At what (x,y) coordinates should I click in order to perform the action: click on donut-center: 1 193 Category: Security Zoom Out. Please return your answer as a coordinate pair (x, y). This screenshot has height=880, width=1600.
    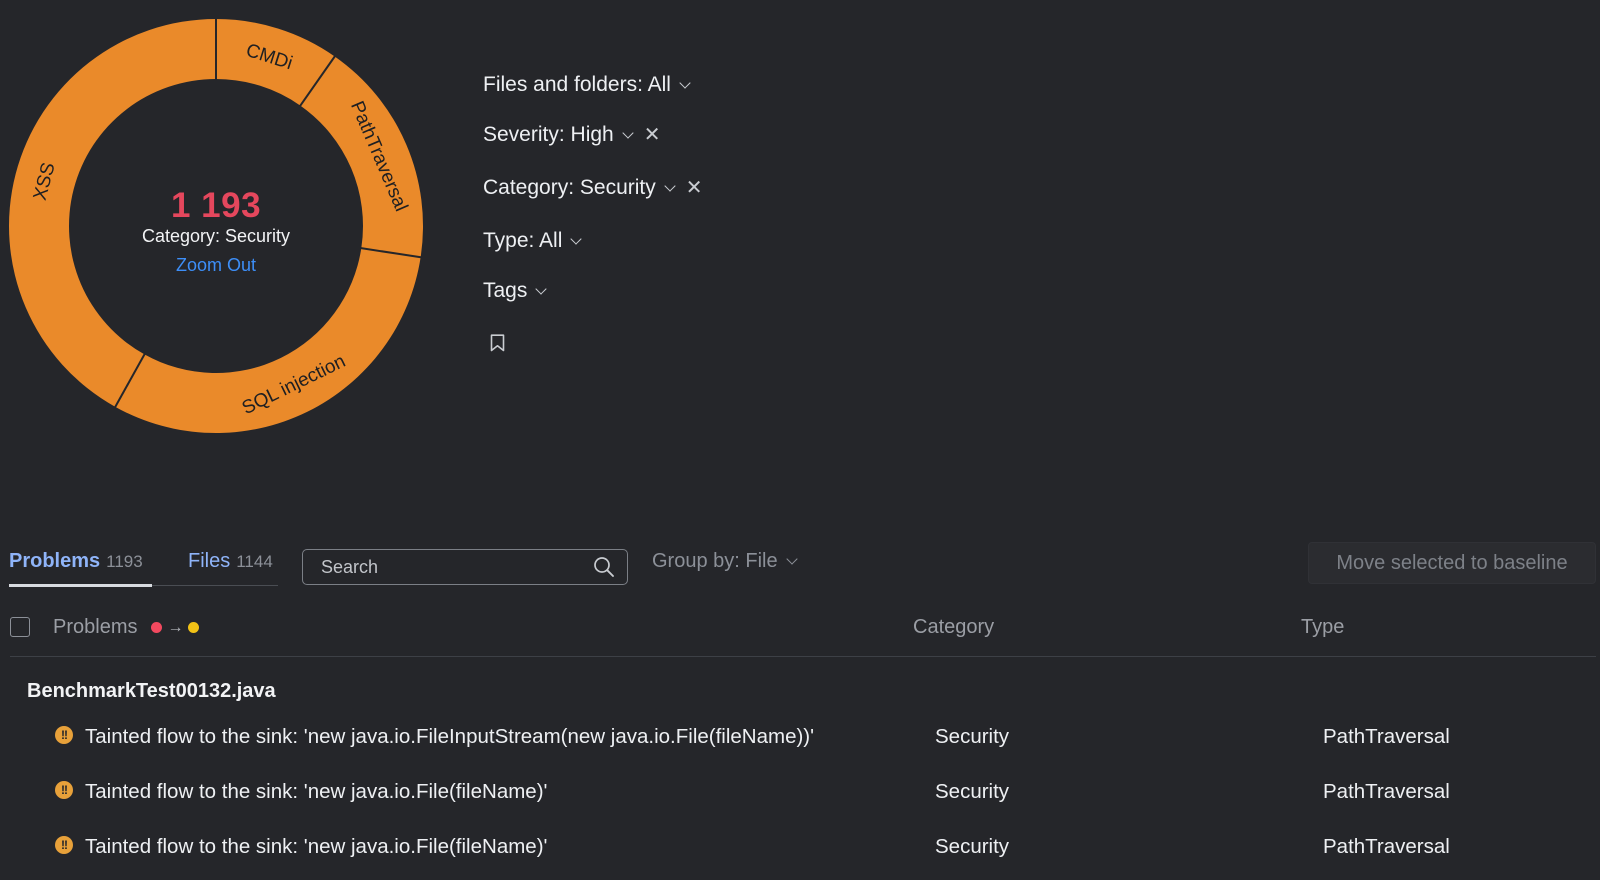
    Looking at the image, I should click on (216, 231).